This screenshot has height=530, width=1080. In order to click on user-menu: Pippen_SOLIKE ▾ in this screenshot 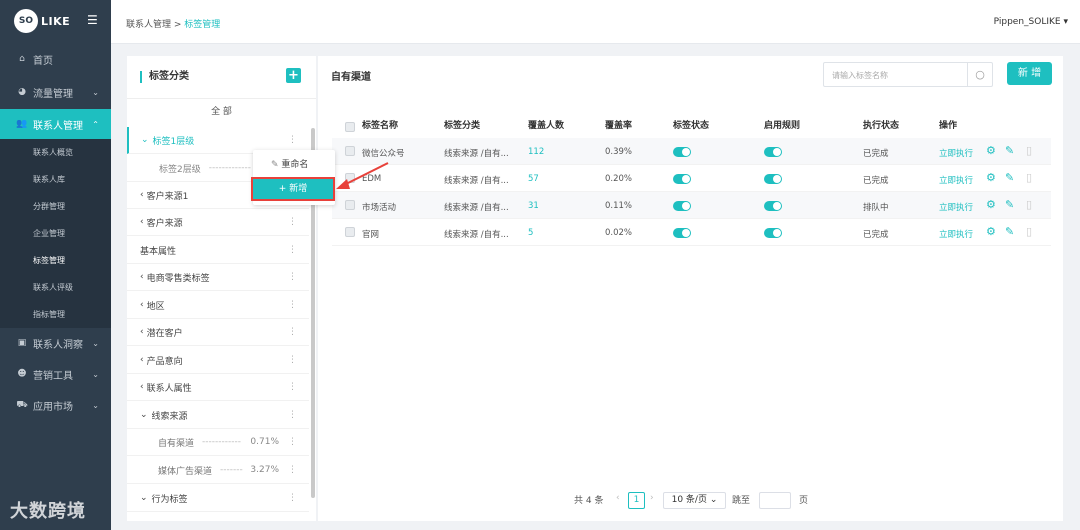, I will do `click(1031, 22)`.